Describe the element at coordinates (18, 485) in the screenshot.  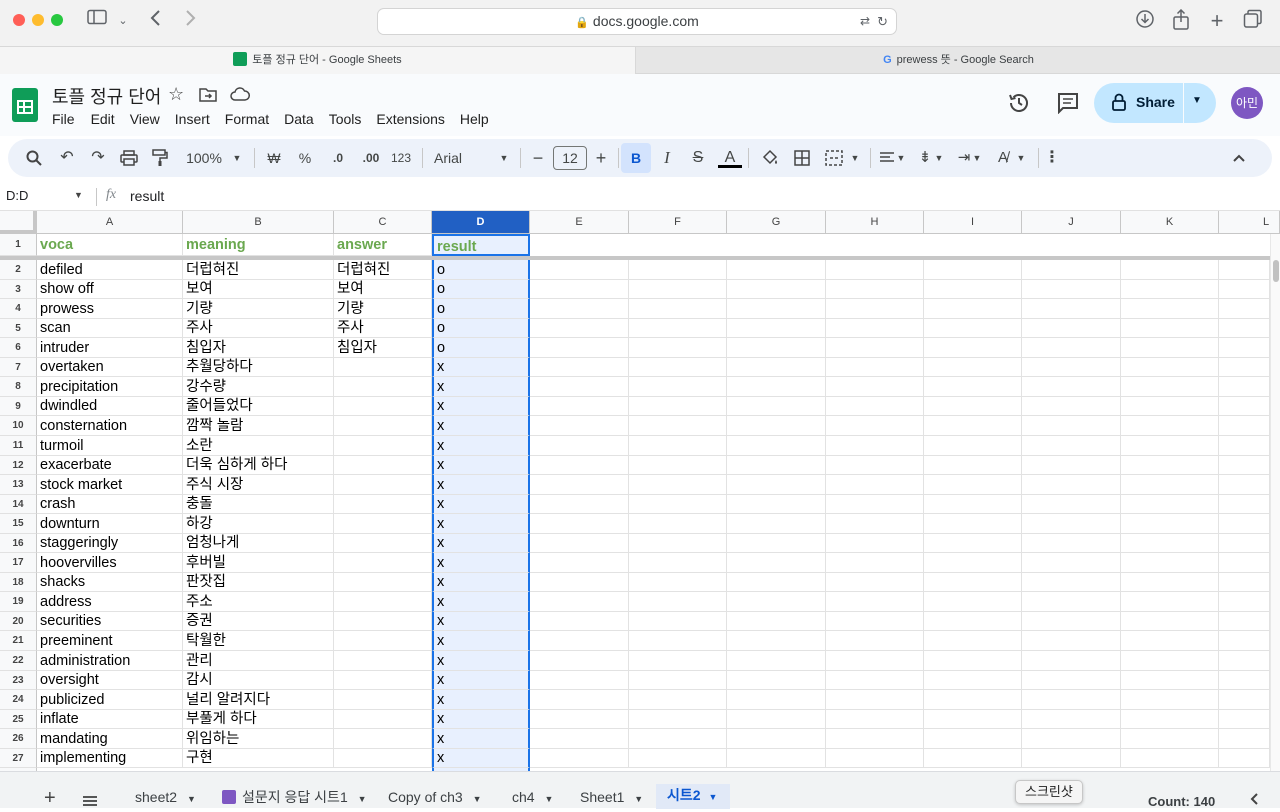
I see `row-header: 13` at that location.